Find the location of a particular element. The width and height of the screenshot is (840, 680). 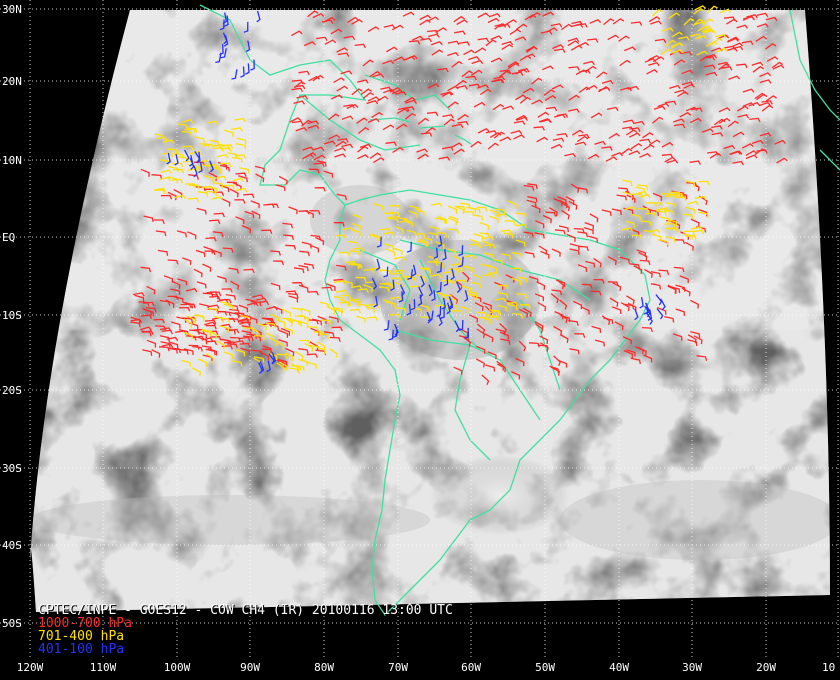

longitude-label: 60W is located at coordinates (471, 667).